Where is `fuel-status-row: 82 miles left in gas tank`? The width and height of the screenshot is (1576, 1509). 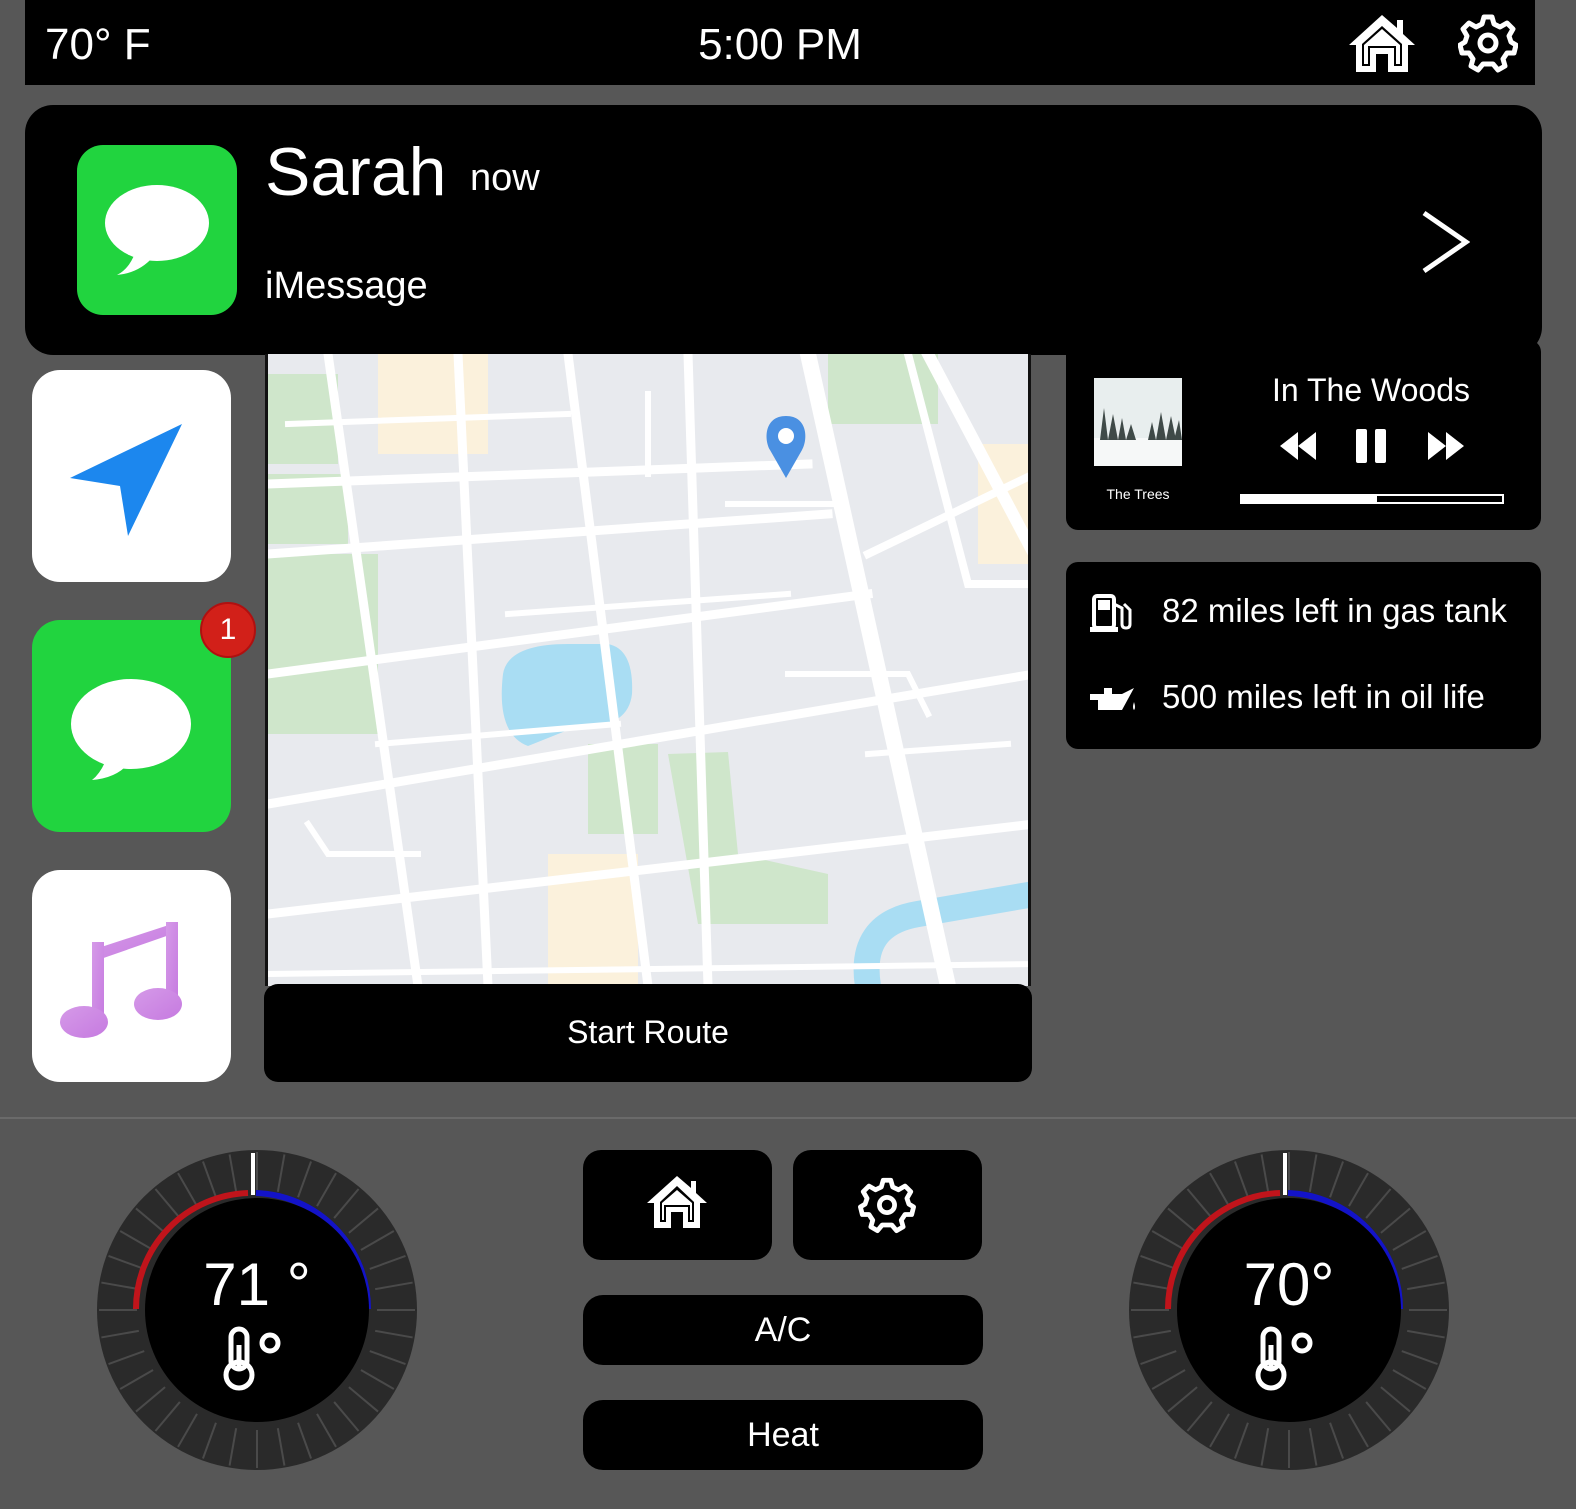 fuel-status-row: 82 miles left in gas tank is located at coordinates (1308, 613).